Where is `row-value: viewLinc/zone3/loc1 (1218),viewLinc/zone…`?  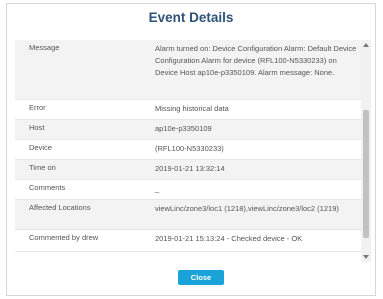
row-value: viewLinc/zone3/loc1 (1218),viewLinc/zone… is located at coordinates (247, 208).